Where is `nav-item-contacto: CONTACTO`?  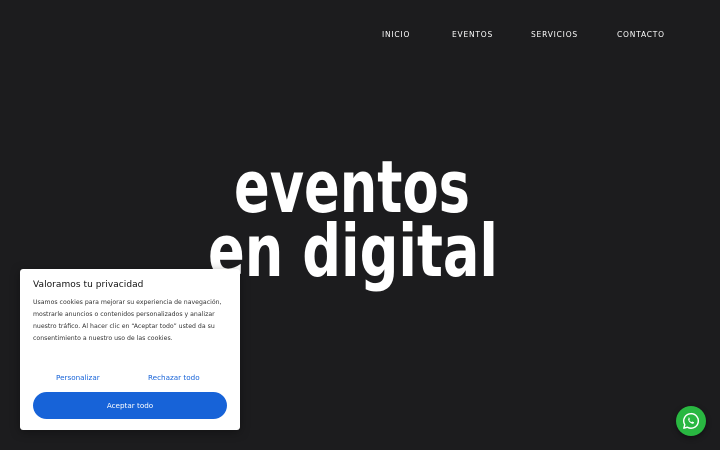
nav-item-contacto: CONTACTO is located at coordinates (641, 35).